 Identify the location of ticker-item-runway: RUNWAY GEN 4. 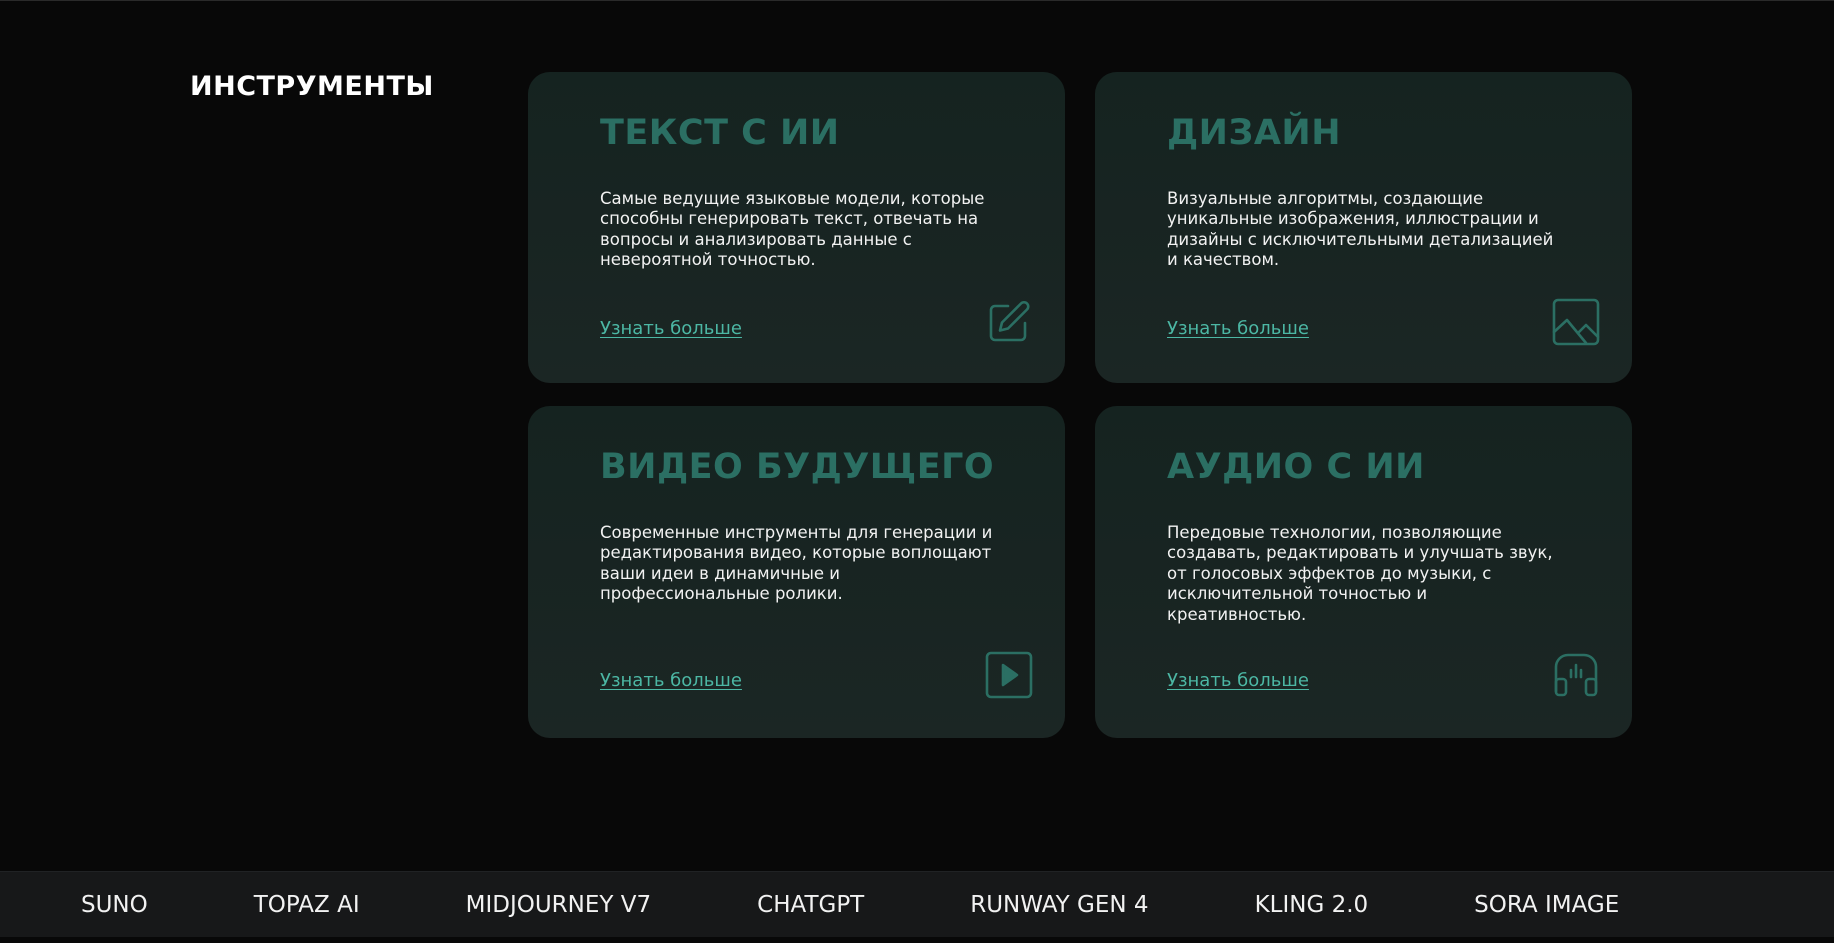
(1059, 904).